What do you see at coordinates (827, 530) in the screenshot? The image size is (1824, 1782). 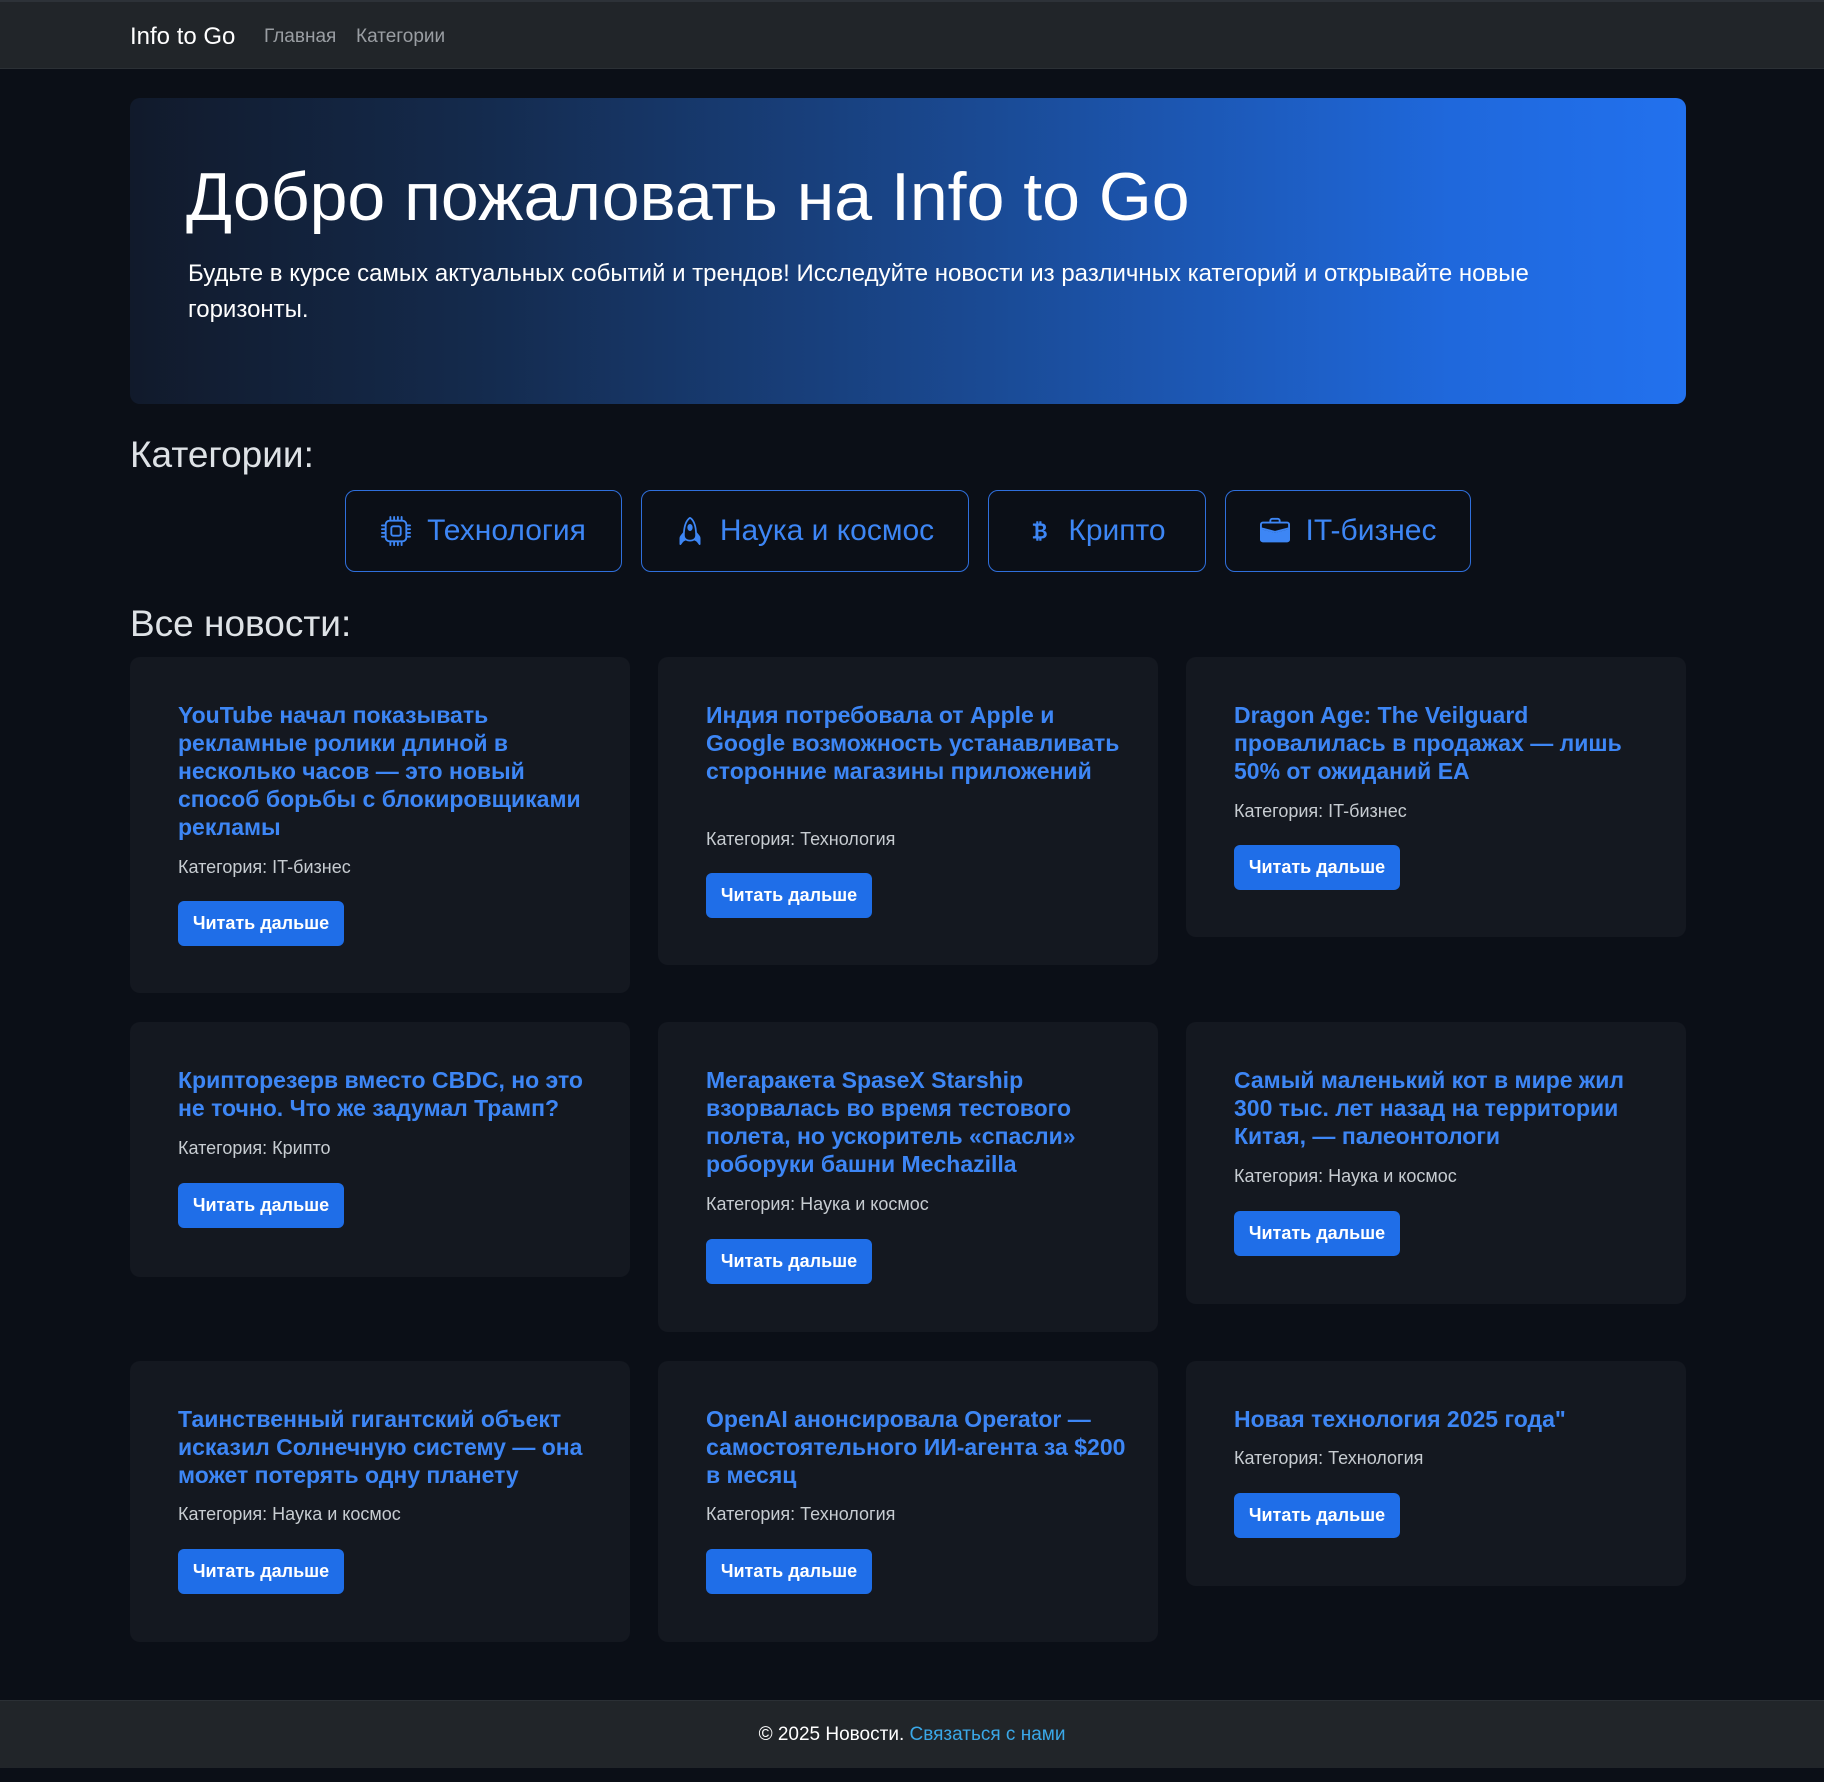 I see `category-button-label: Наука и космос` at bounding box center [827, 530].